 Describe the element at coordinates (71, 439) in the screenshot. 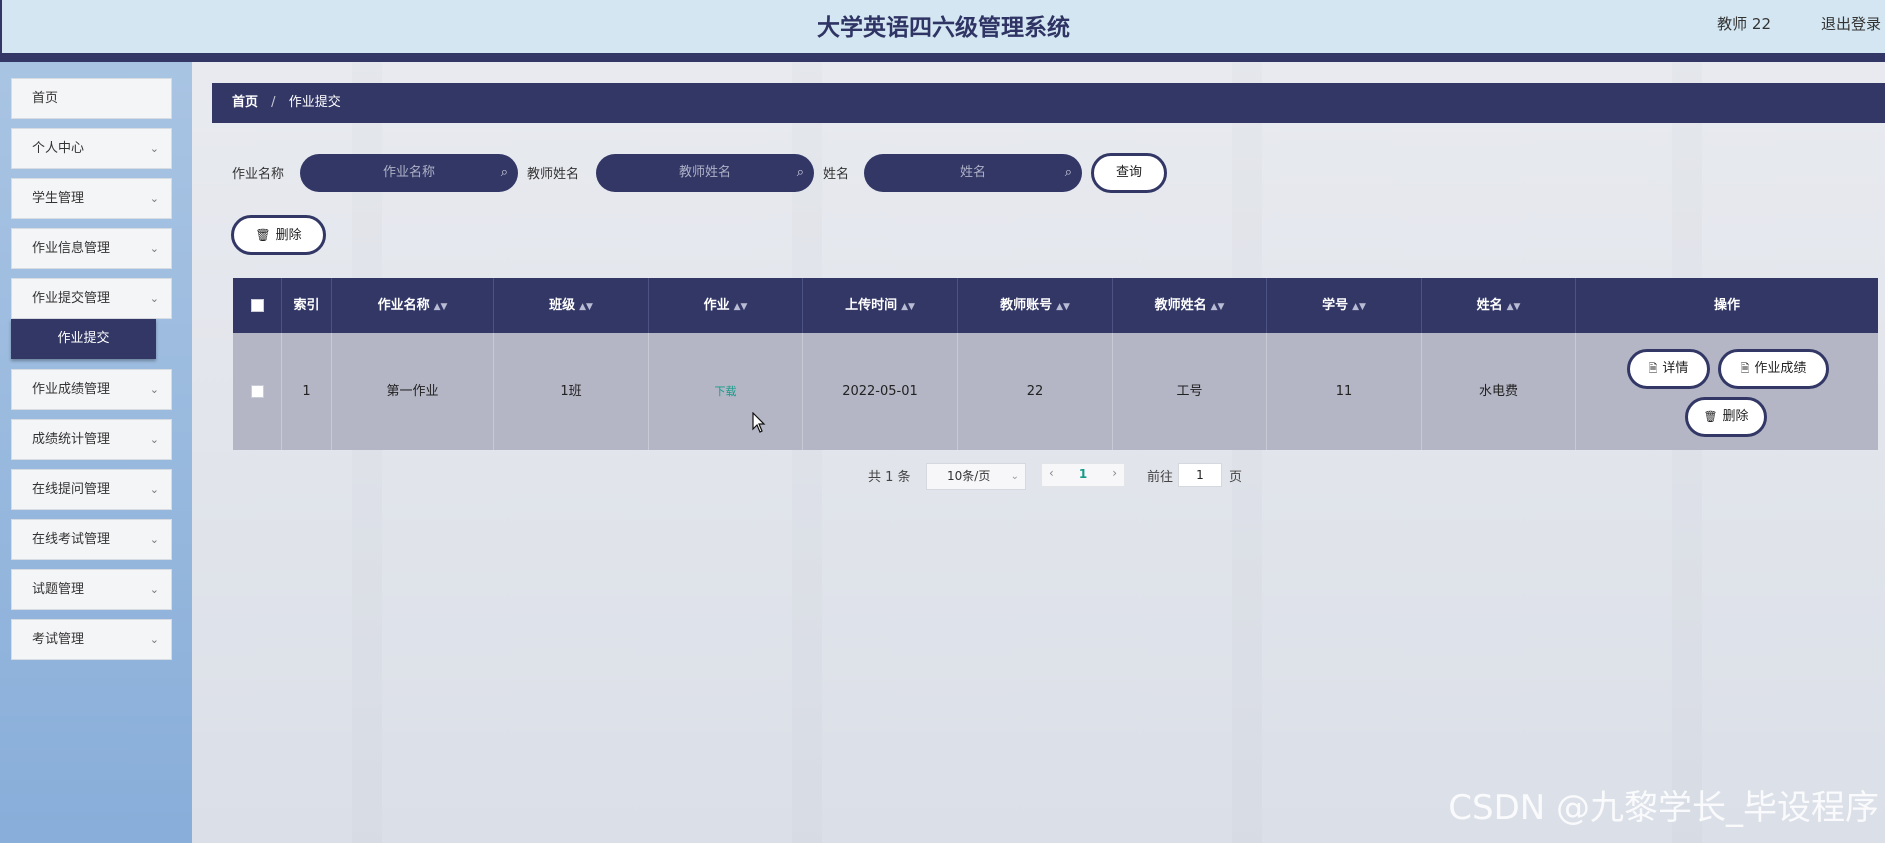

I see `sidebar-item-label: 成绩统计管理` at that location.